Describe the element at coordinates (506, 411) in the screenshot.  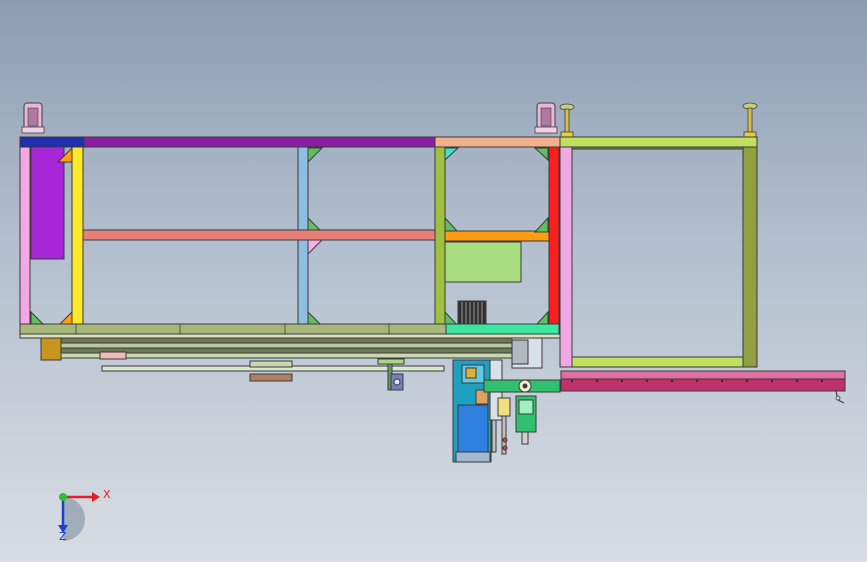
I see `motor-assembly` at that location.